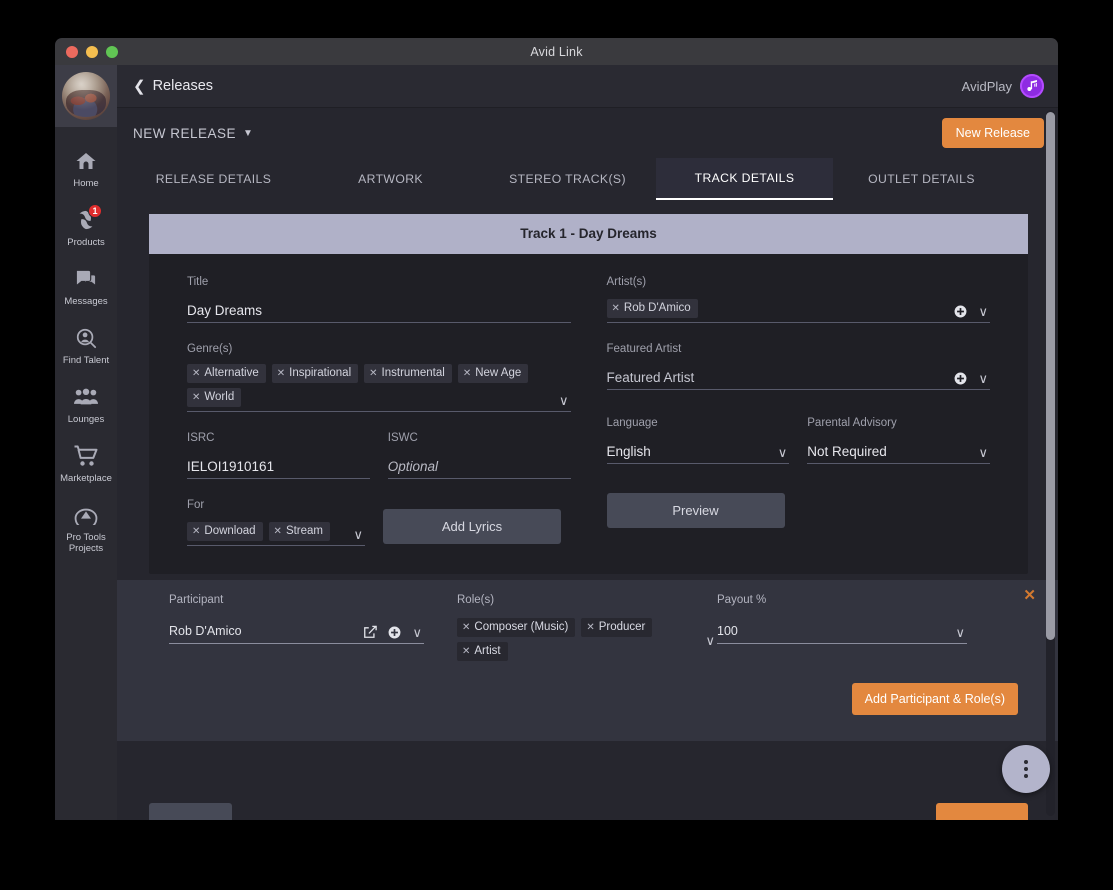  What do you see at coordinates (798, 377) in the screenshot?
I see `featured-artist-input: Featured Artist ∨` at bounding box center [798, 377].